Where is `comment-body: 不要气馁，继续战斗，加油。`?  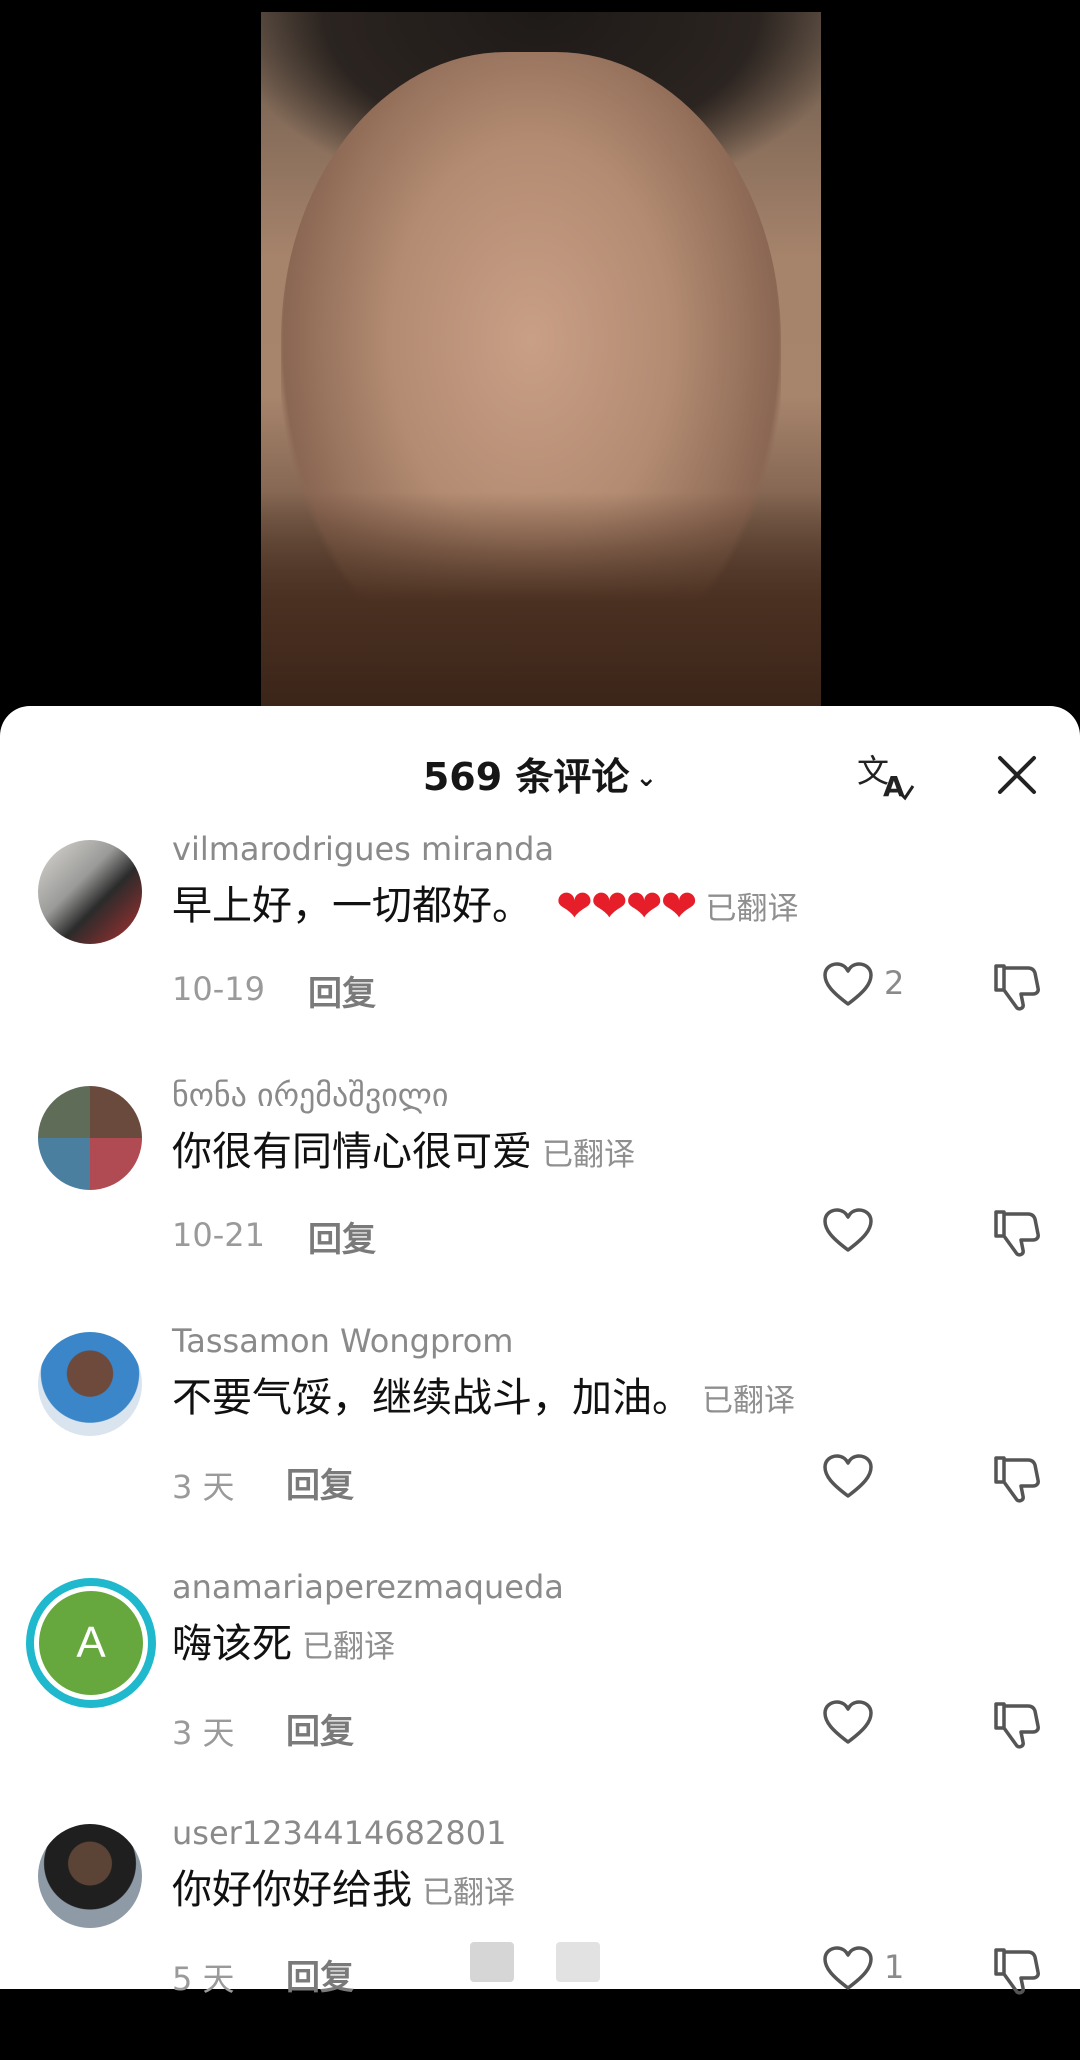 comment-body: 不要气馁，继续战斗，加油。 is located at coordinates (432, 1398).